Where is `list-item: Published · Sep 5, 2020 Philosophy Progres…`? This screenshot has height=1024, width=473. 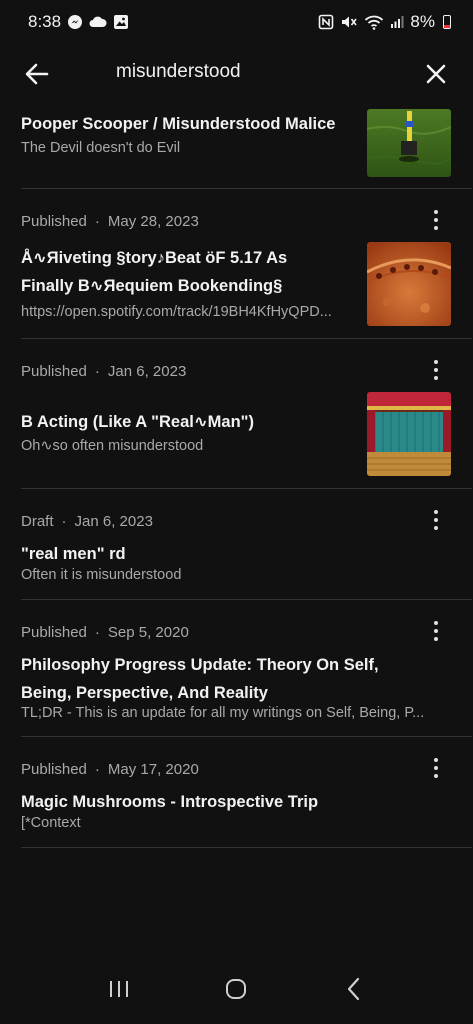 list-item: Published · Sep 5, 2020 Philosophy Progres… is located at coordinates (246, 668).